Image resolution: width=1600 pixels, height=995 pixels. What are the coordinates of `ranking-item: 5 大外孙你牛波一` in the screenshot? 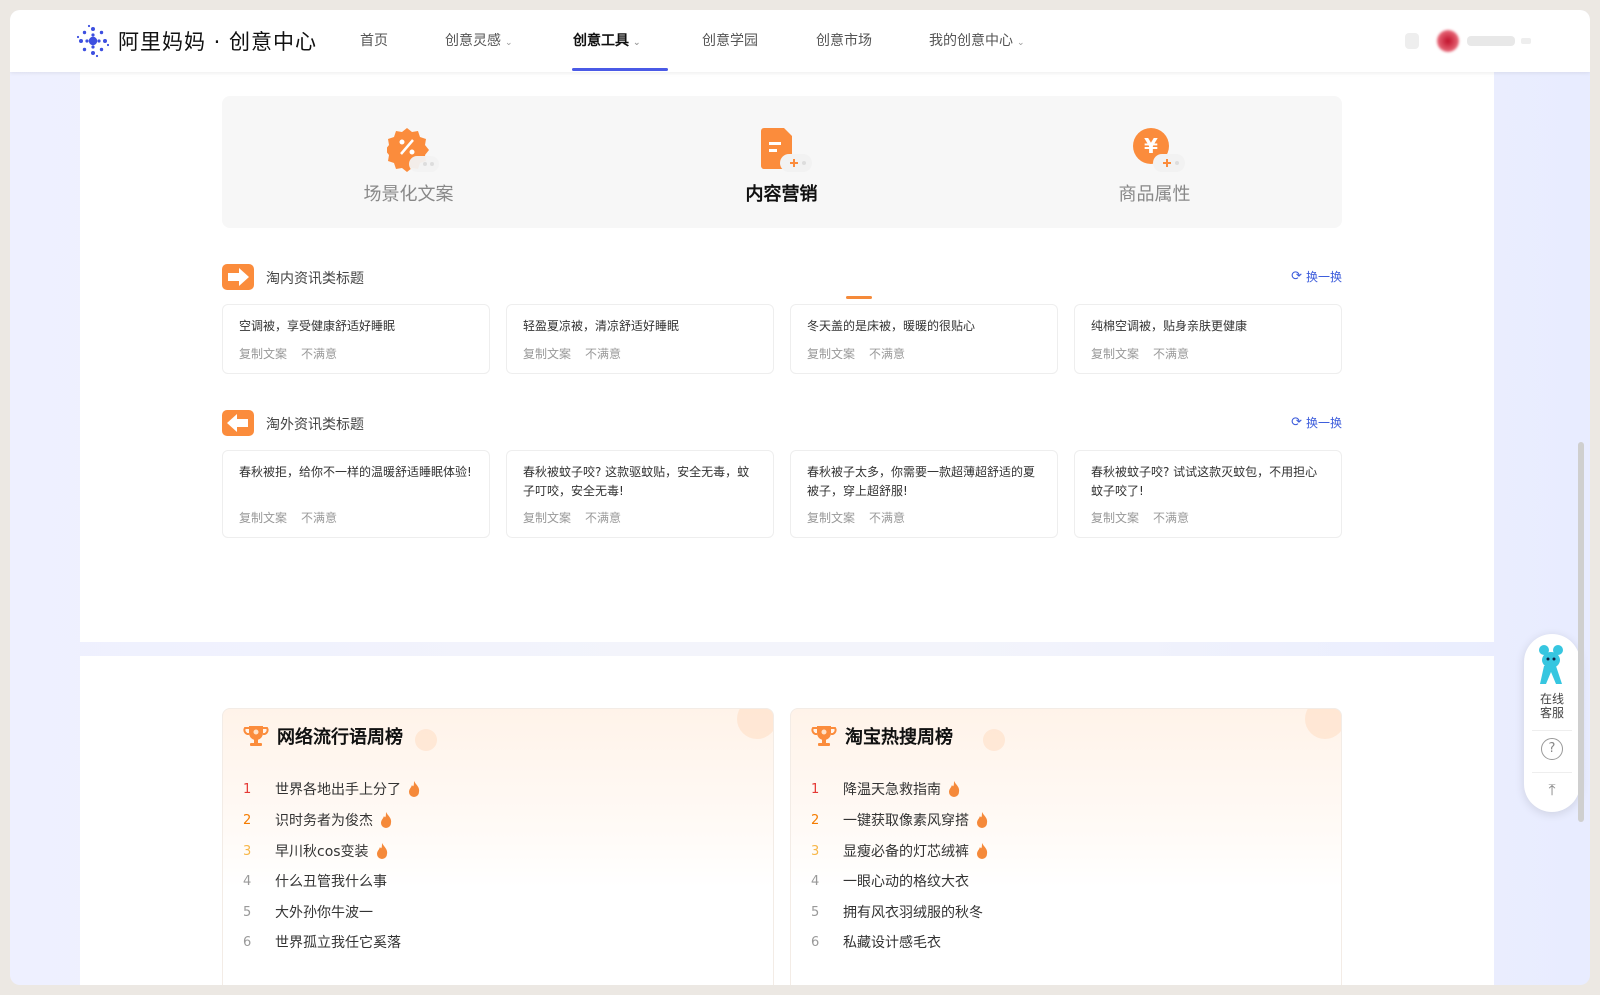 It's located at (308, 912).